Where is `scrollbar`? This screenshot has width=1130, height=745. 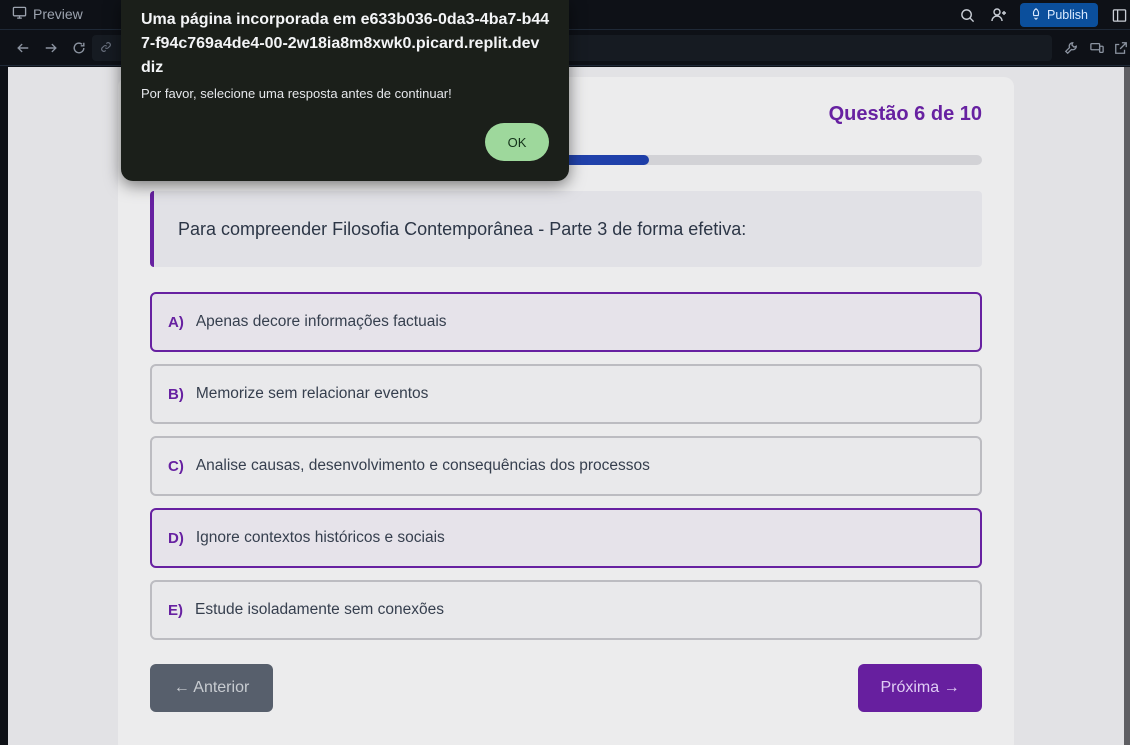 scrollbar is located at coordinates (1127, 406).